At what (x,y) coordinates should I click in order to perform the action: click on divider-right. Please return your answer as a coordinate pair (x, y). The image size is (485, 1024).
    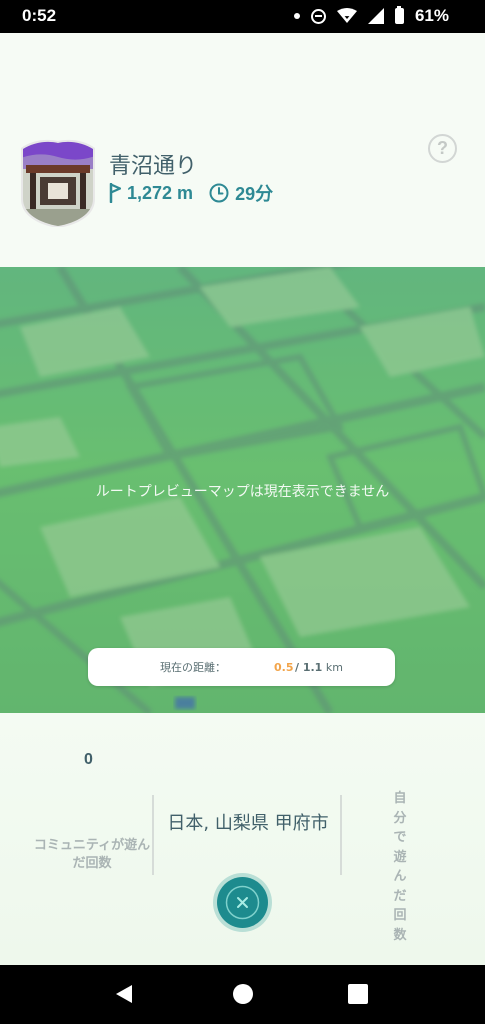
    Looking at the image, I should click on (341, 835).